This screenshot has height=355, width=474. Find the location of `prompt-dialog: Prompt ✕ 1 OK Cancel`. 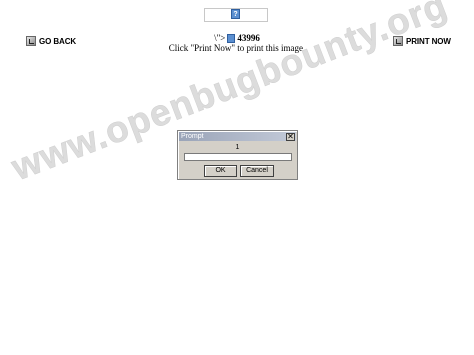

prompt-dialog: Prompt ✕ 1 OK Cancel is located at coordinates (237, 155).